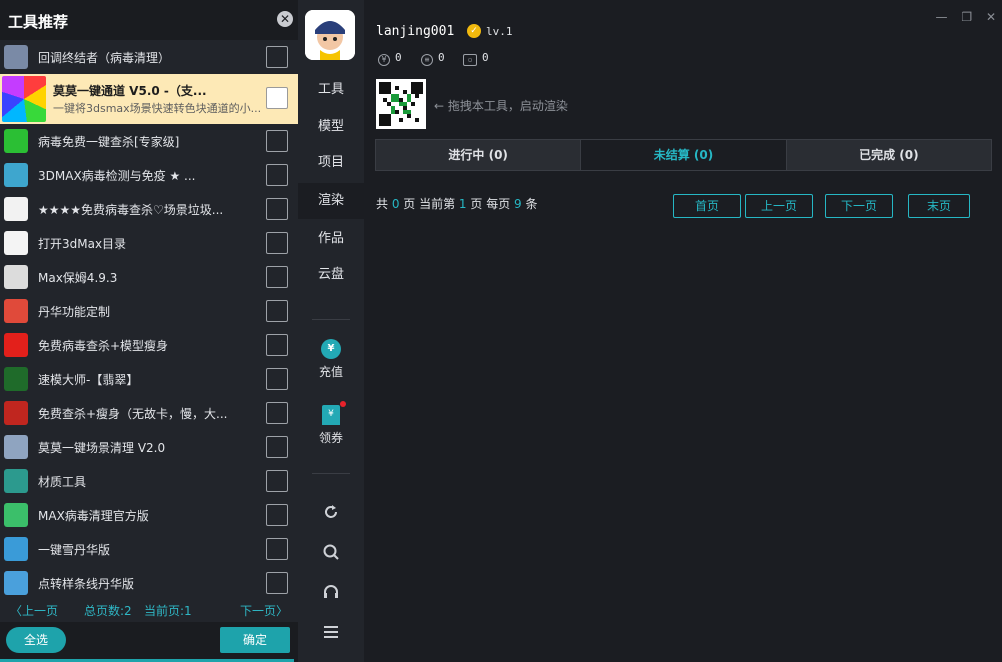  I want to click on close-icon: ✕, so click(285, 19).